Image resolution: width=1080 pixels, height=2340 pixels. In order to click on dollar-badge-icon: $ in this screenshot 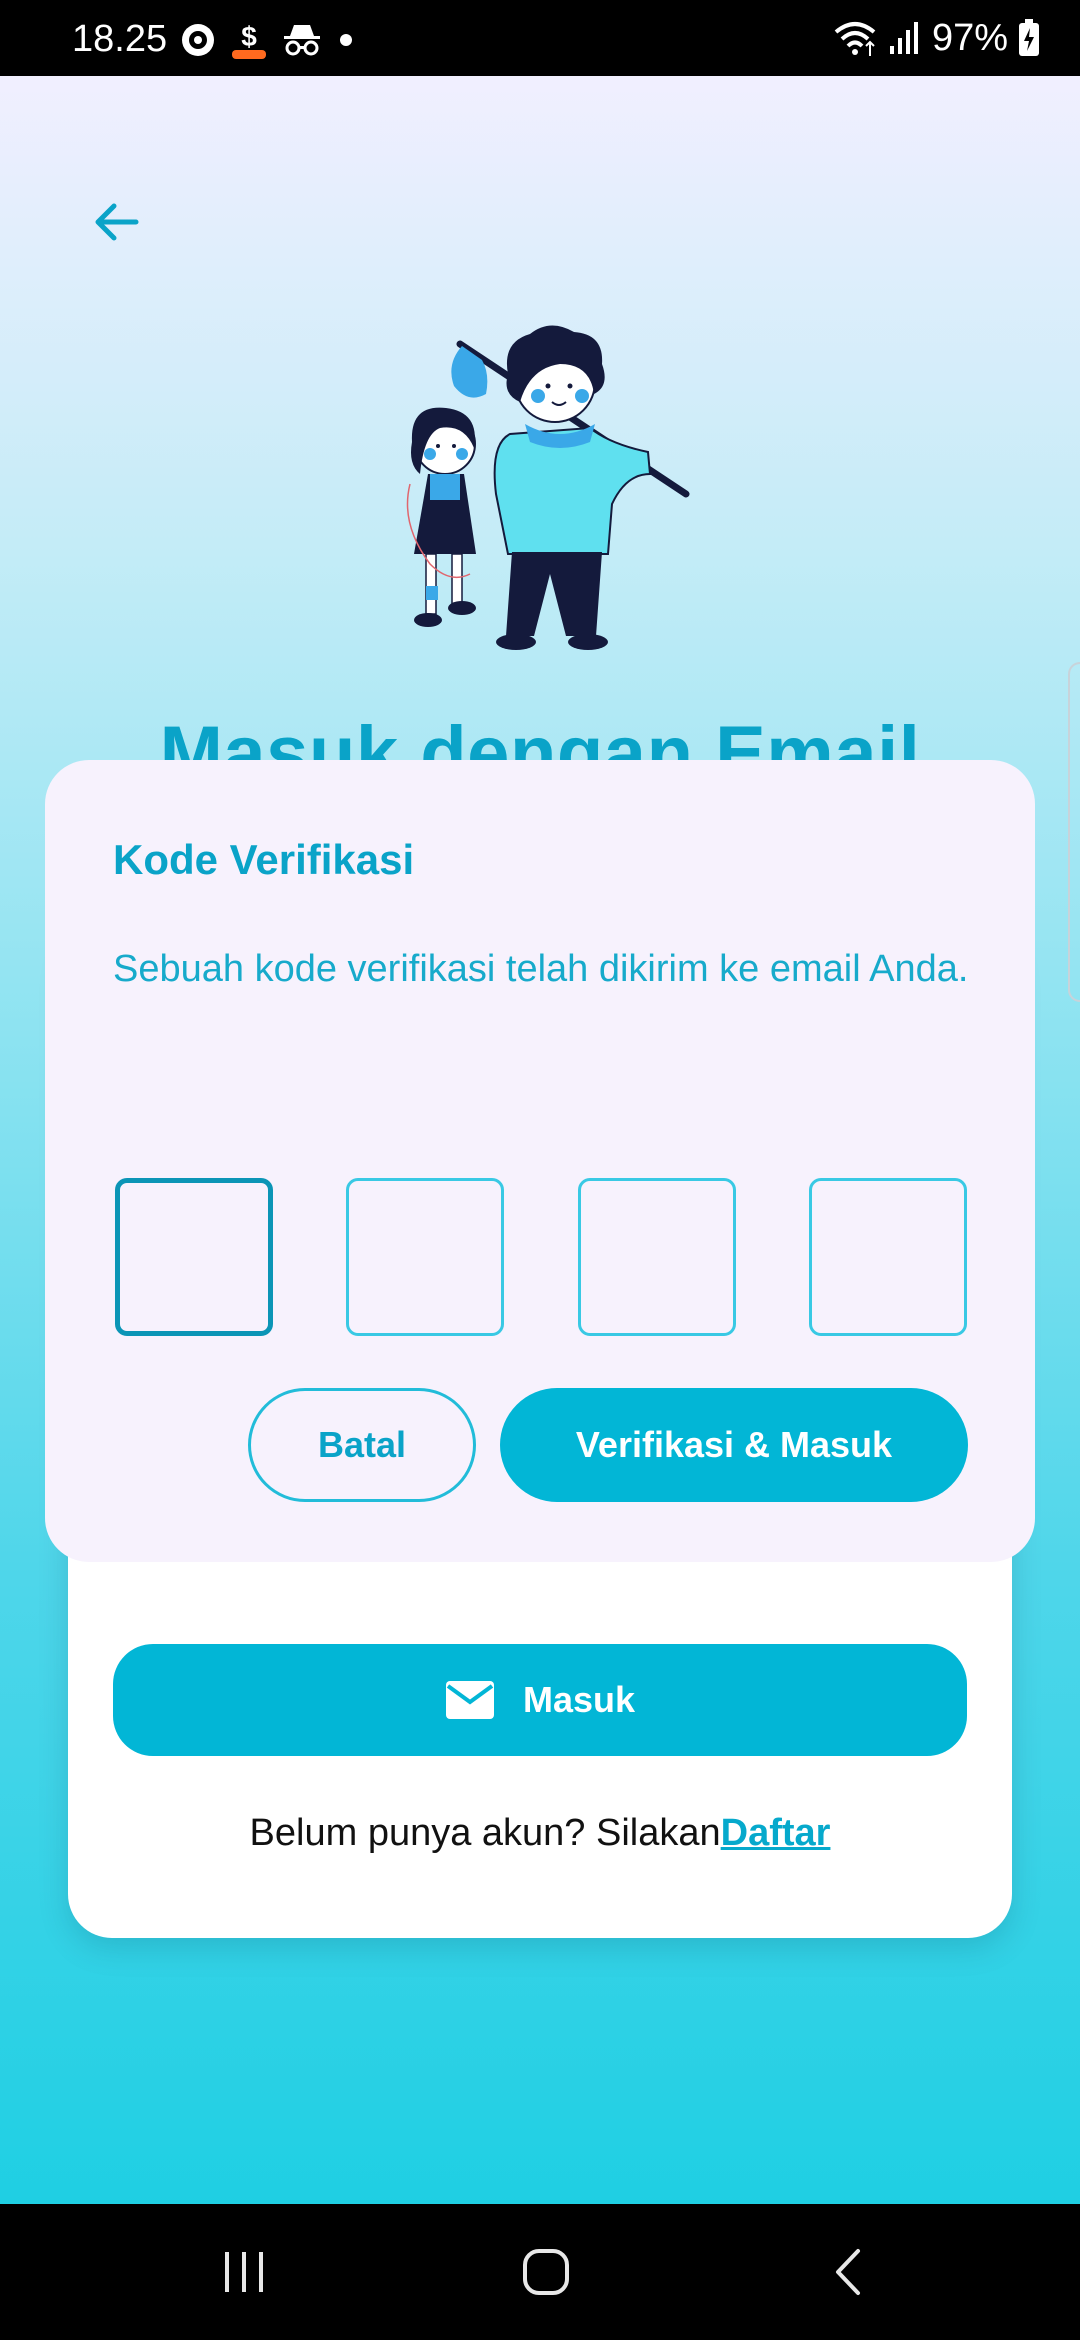, I will do `click(249, 40)`.